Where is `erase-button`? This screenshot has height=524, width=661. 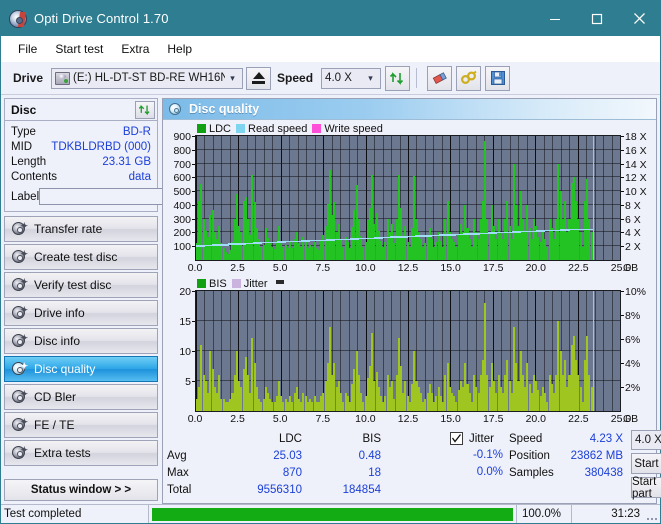 erase-button is located at coordinates (440, 78).